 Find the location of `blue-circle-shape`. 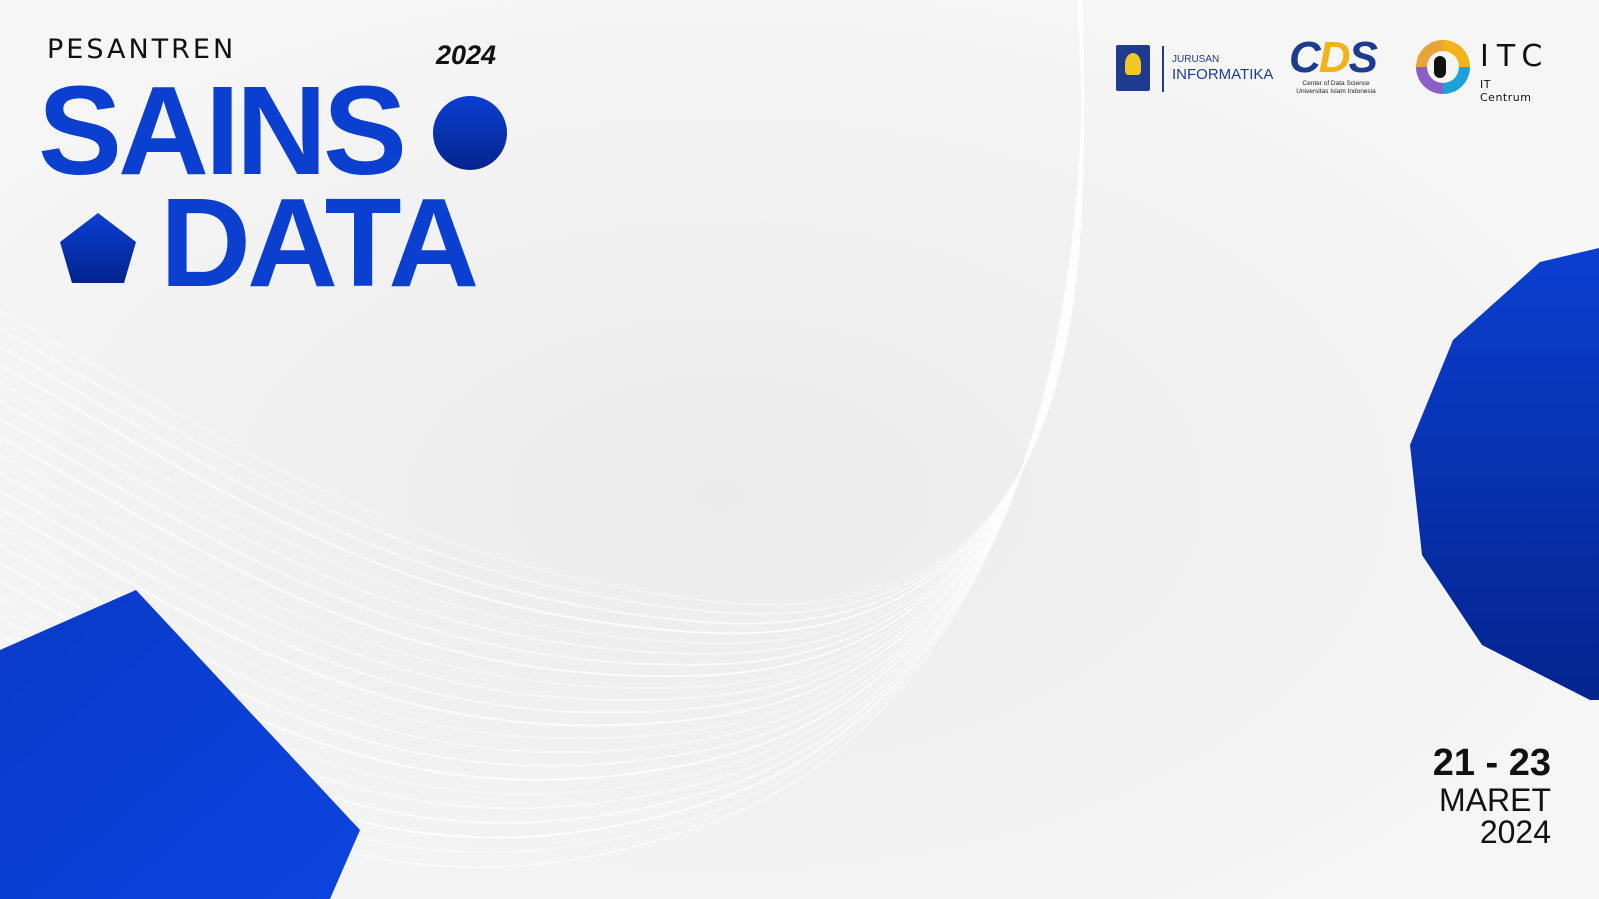

blue-circle-shape is located at coordinates (470, 133).